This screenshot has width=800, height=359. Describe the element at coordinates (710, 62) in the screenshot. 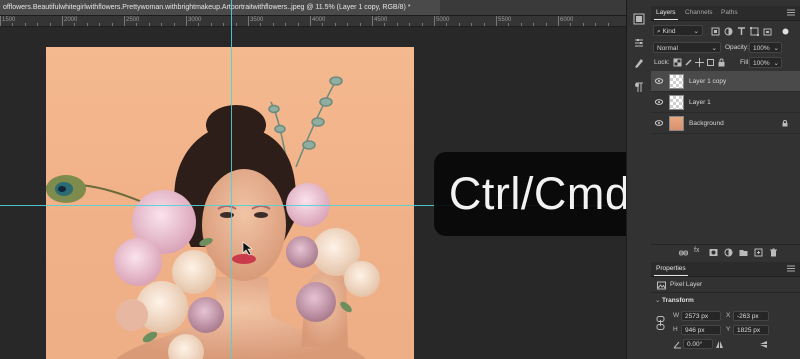

I see `lock-artboard-icon` at that location.